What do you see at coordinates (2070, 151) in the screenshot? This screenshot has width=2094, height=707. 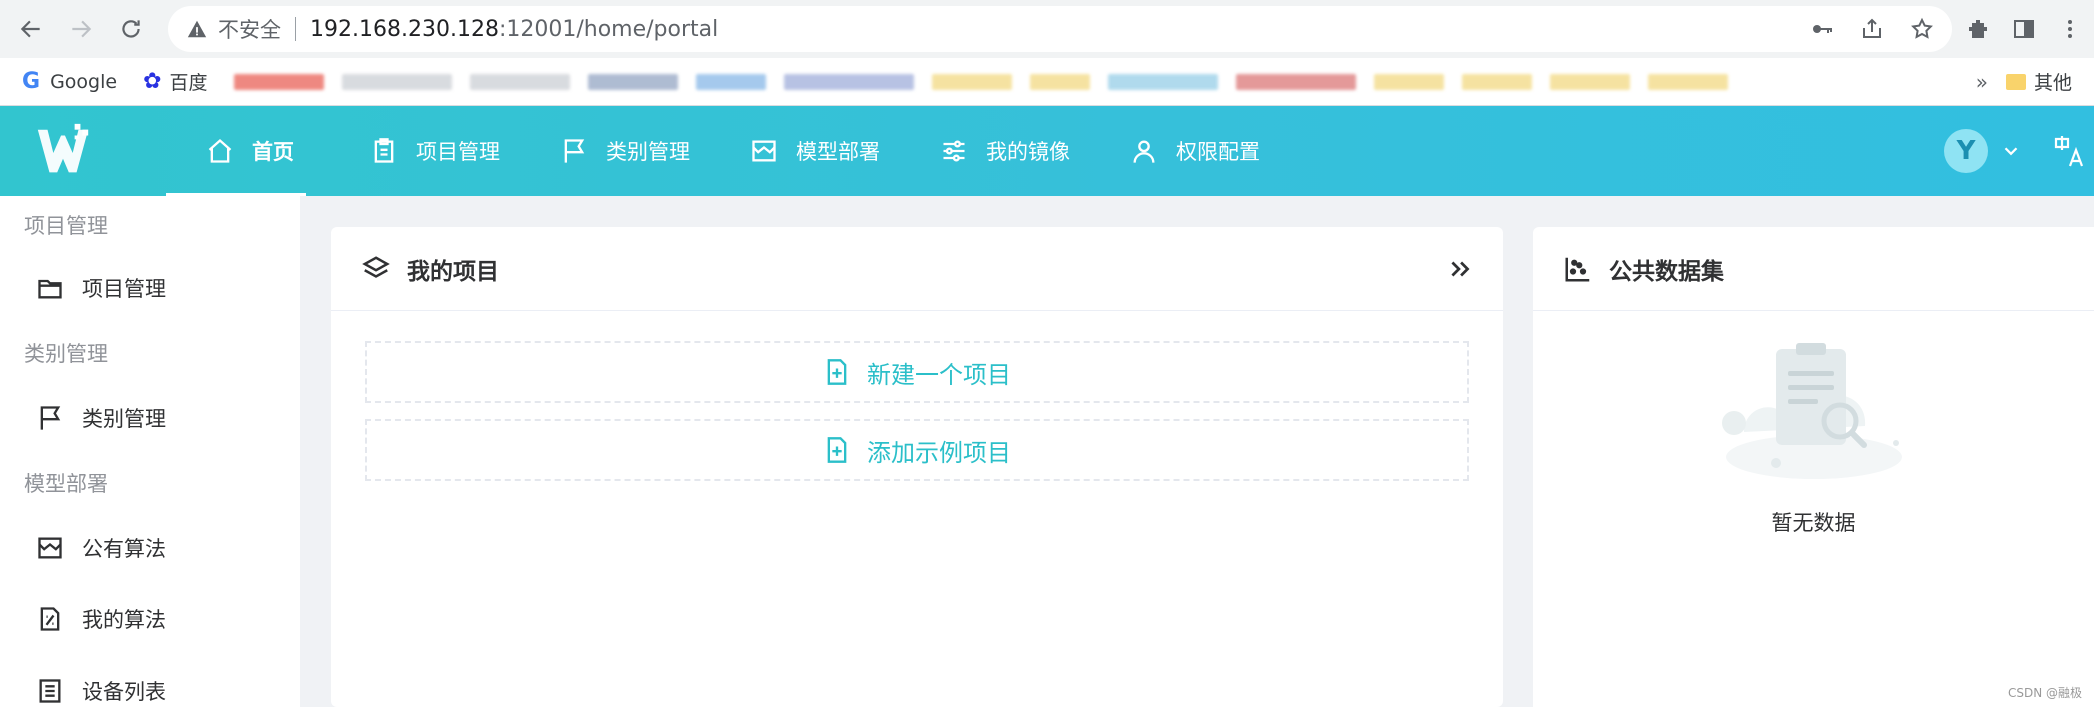 I see `language-switch-icon` at bounding box center [2070, 151].